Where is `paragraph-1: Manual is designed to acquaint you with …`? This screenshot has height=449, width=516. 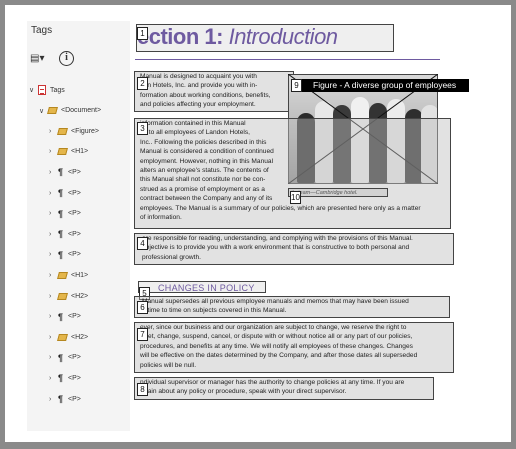 paragraph-1: Manual is designed to acquaint you with … is located at coordinates (205, 91).